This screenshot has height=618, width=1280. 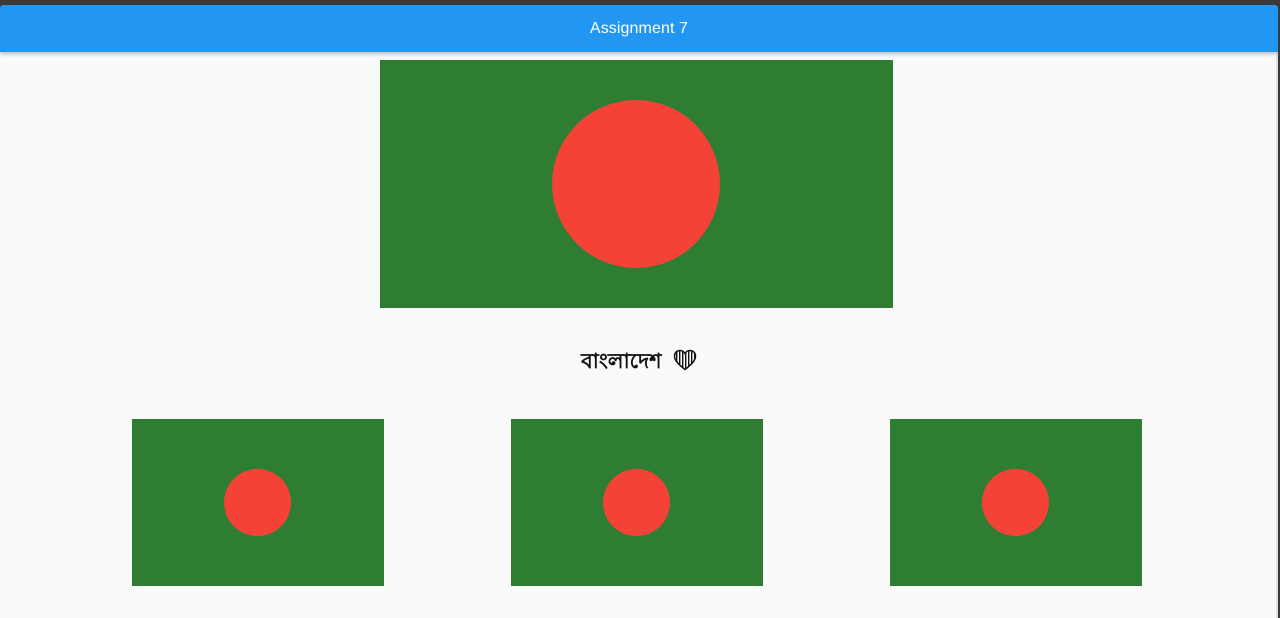 I want to click on app-bar: Assignment 7, so click(x=639, y=28).